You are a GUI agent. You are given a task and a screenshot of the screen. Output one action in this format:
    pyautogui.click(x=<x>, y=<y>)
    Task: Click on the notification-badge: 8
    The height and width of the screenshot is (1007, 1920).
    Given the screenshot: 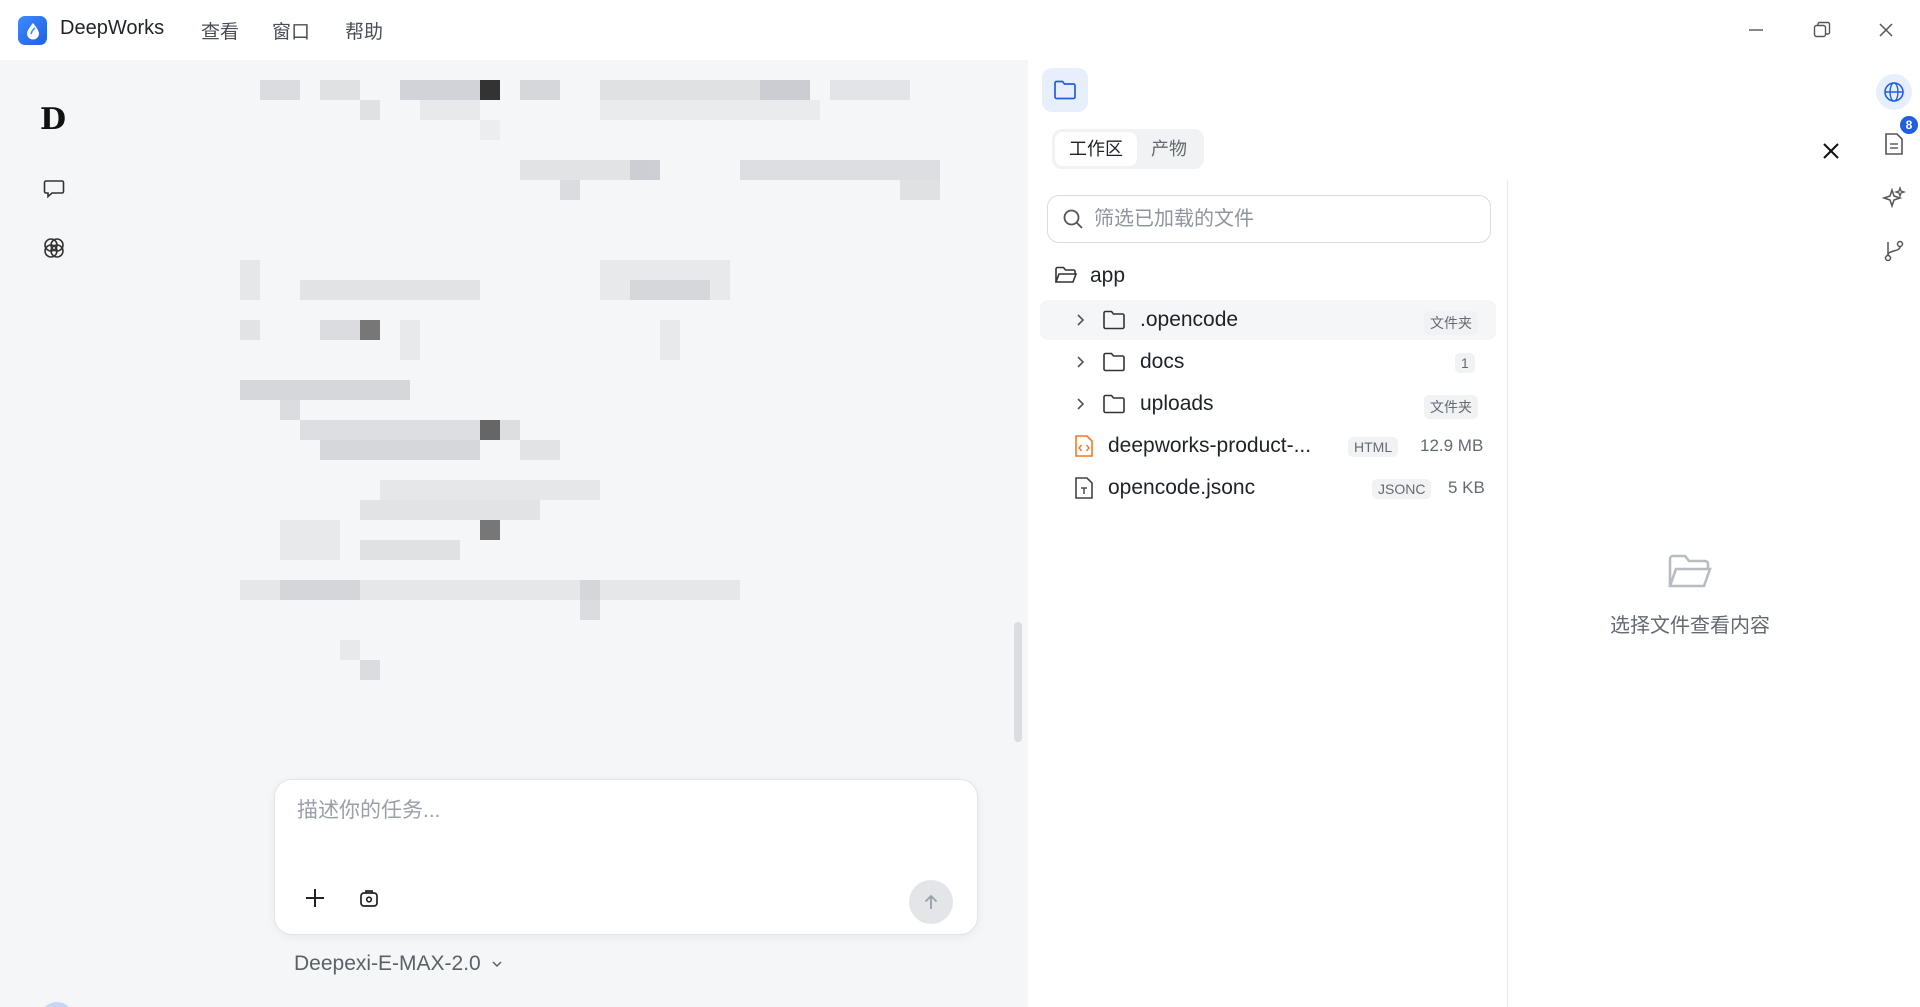 What is the action you would take?
    pyautogui.click(x=1909, y=125)
    